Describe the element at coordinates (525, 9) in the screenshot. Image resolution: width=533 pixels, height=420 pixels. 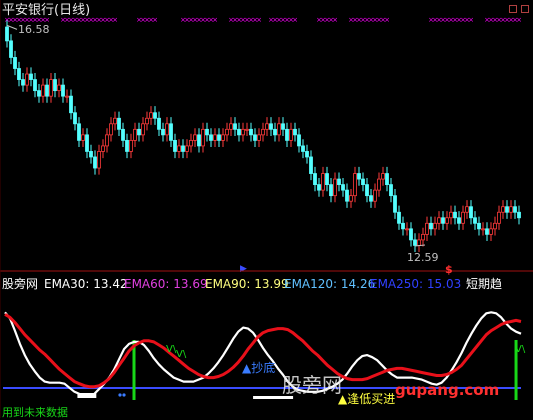
I see `close-button` at that location.